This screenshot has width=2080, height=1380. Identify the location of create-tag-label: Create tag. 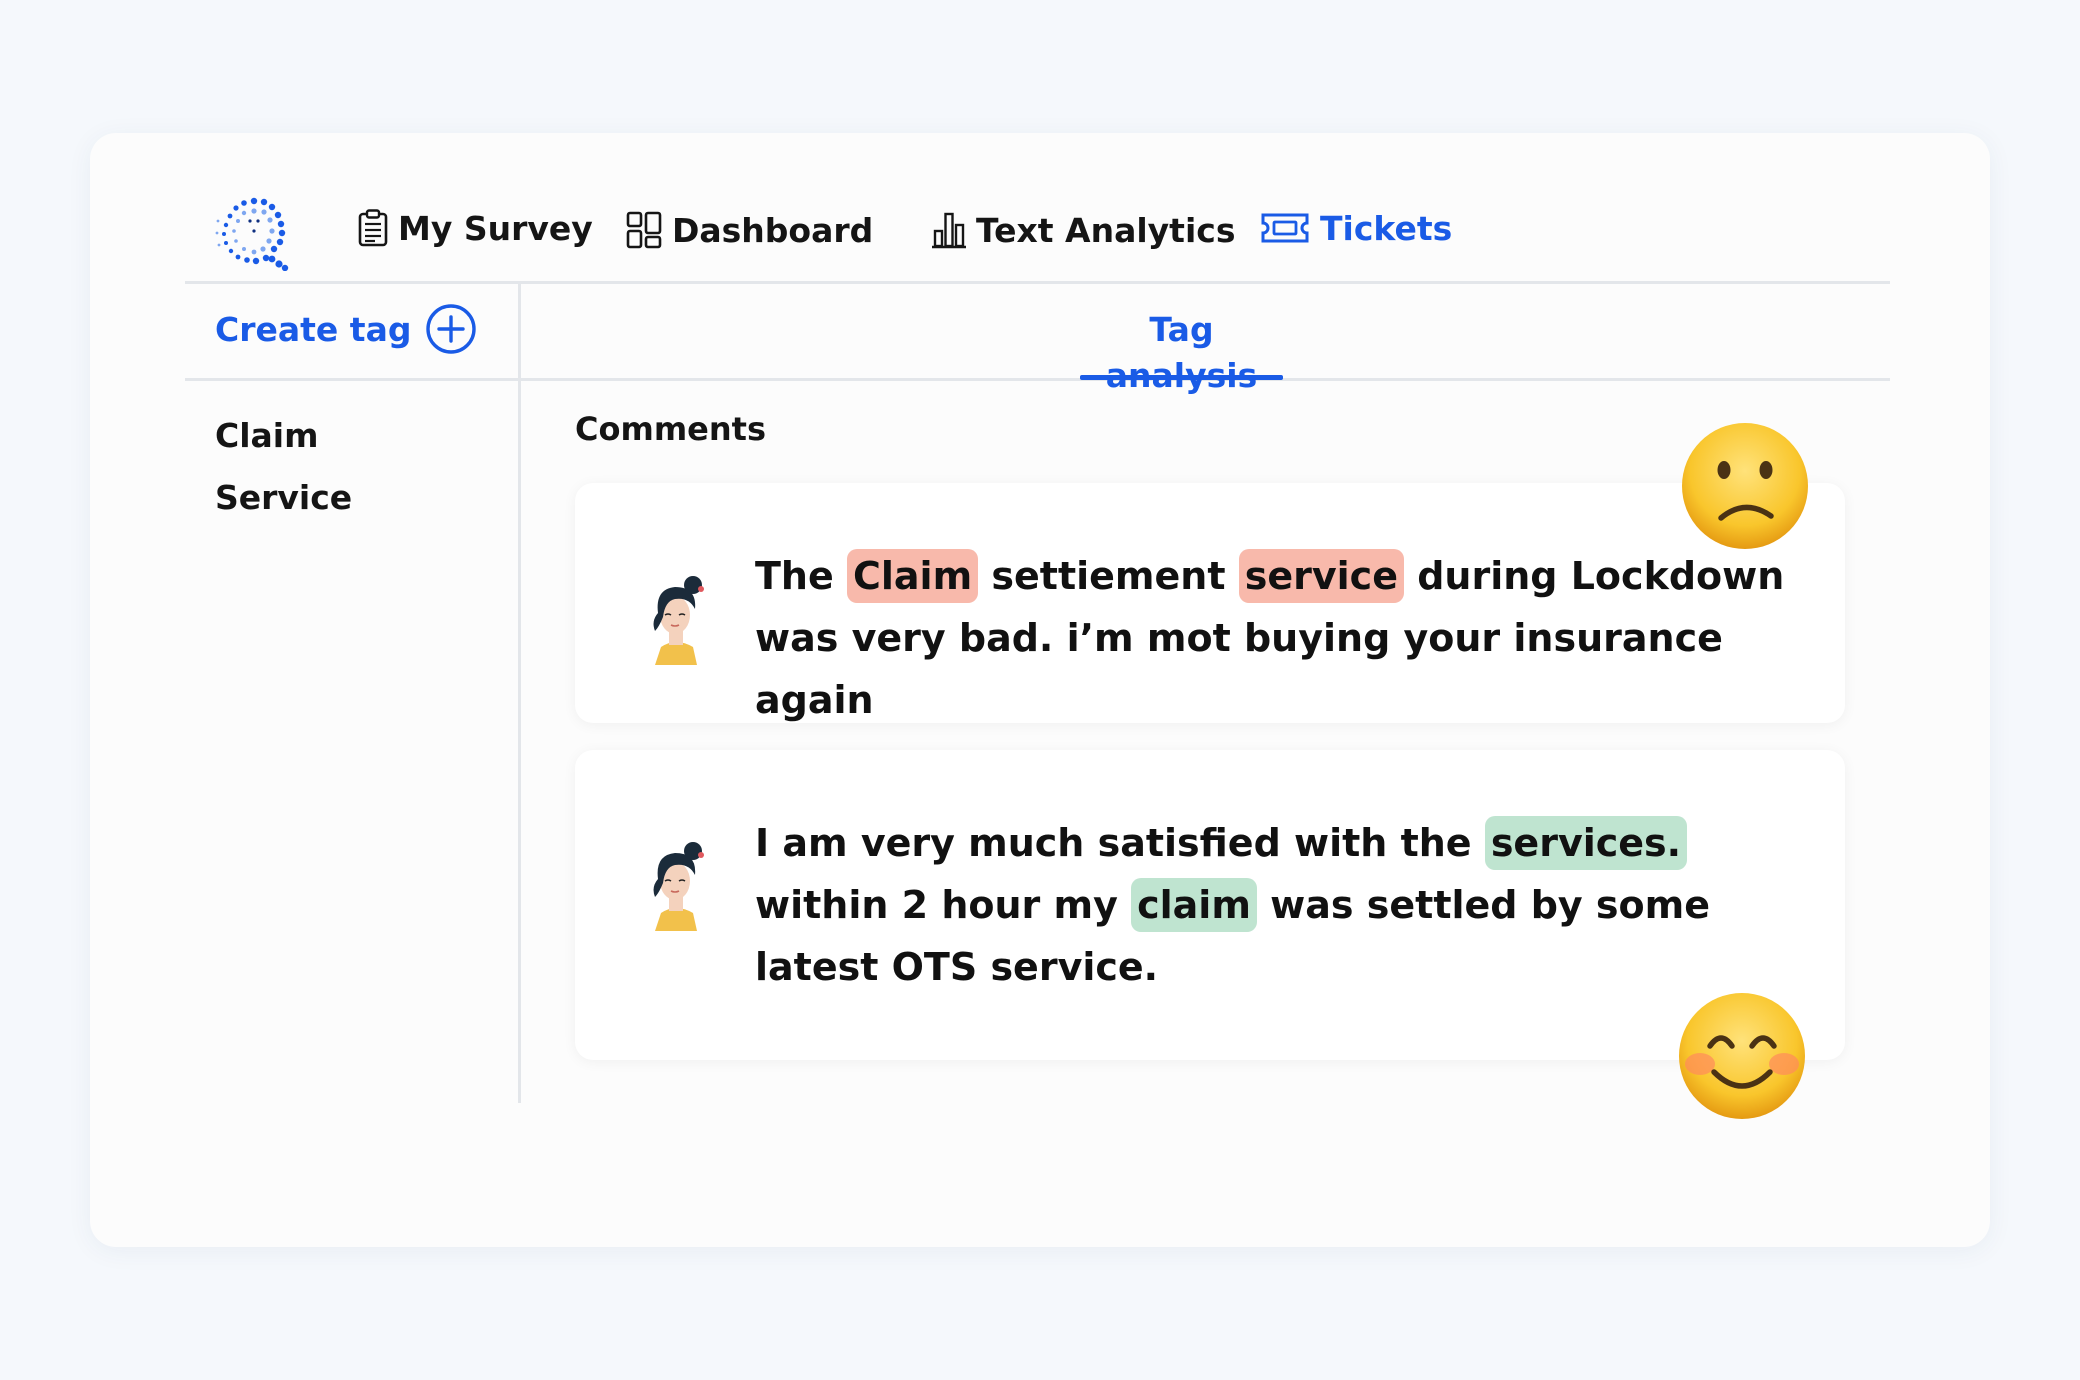
(313, 329).